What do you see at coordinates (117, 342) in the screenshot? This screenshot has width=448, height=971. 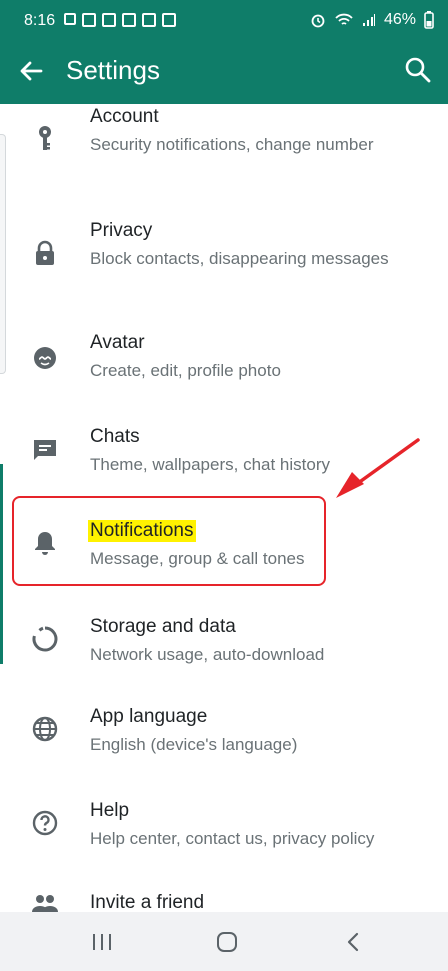 I see `item-title: Avatar` at bounding box center [117, 342].